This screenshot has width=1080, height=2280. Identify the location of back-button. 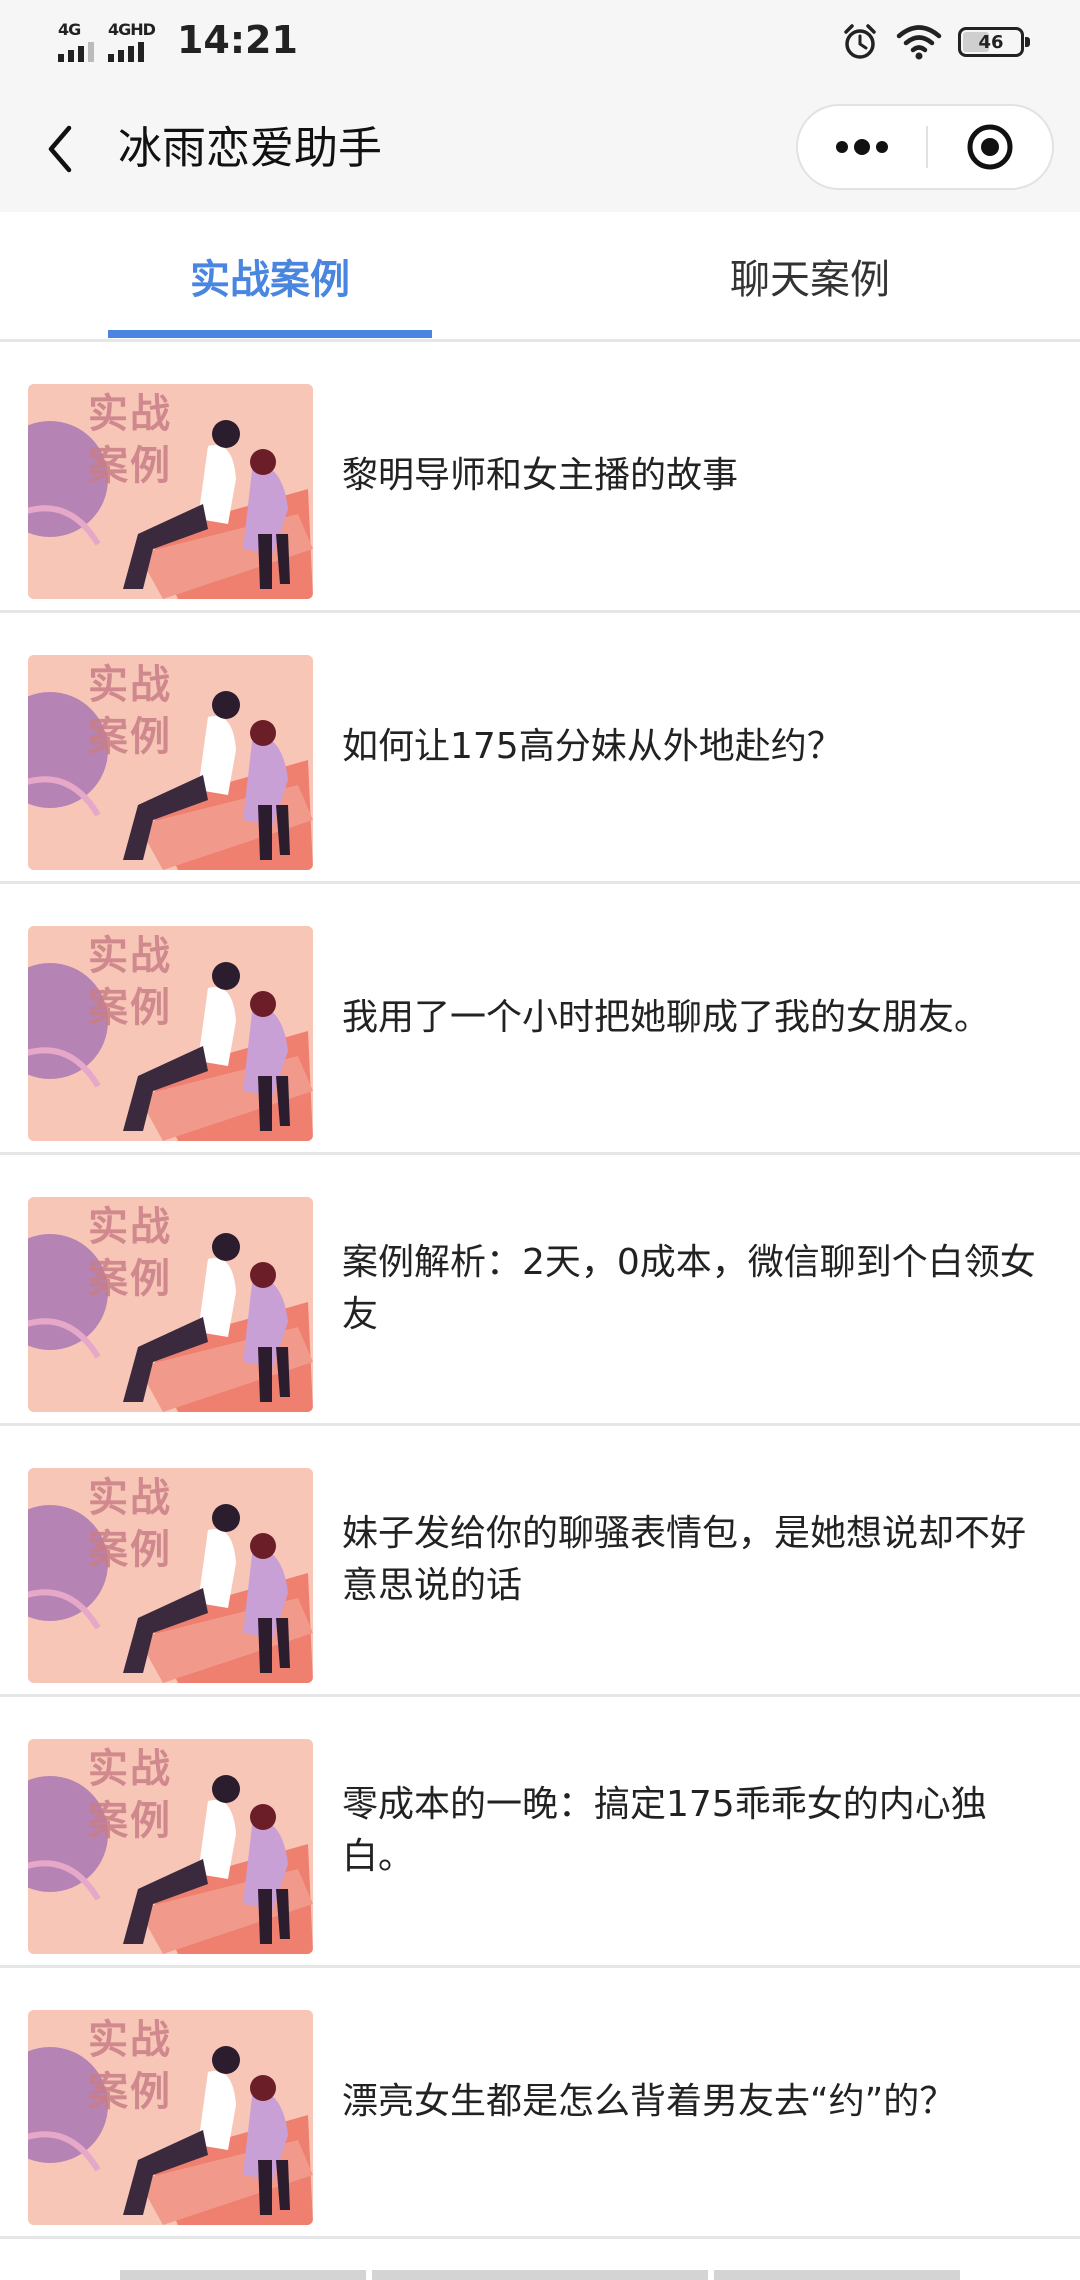
(60, 149).